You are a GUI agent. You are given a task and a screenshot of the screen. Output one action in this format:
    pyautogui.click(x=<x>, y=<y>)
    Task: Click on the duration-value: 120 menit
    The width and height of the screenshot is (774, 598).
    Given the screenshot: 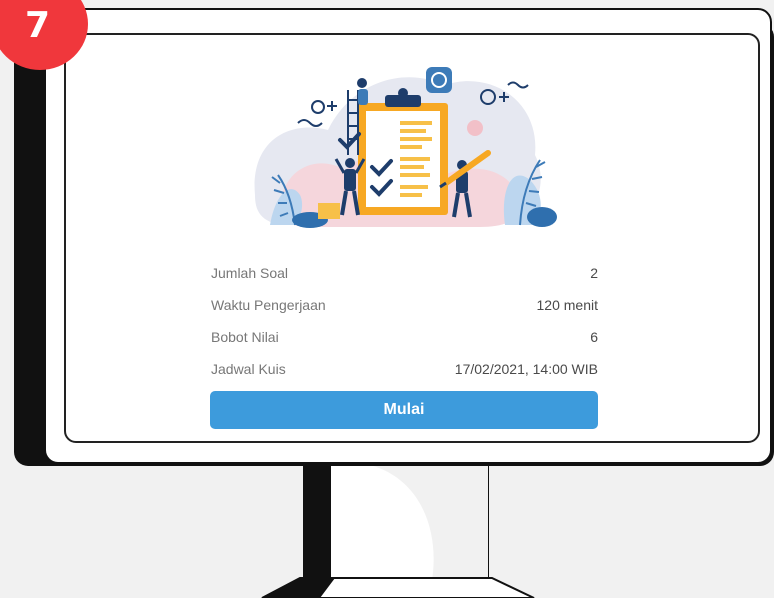 What is the action you would take?
    pyautogui.click(x=567, y=305)
    